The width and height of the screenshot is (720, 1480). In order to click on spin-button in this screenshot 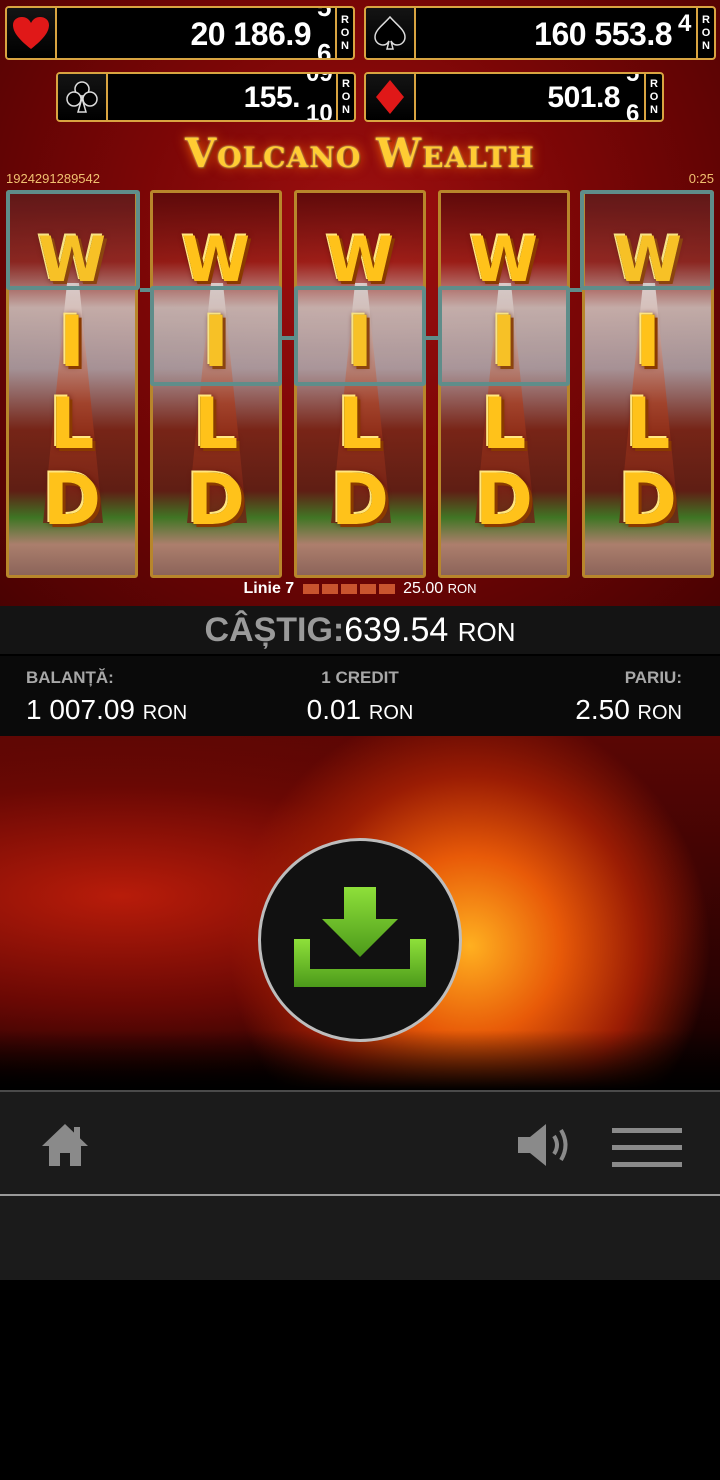, I will do `click(360, 940)`.